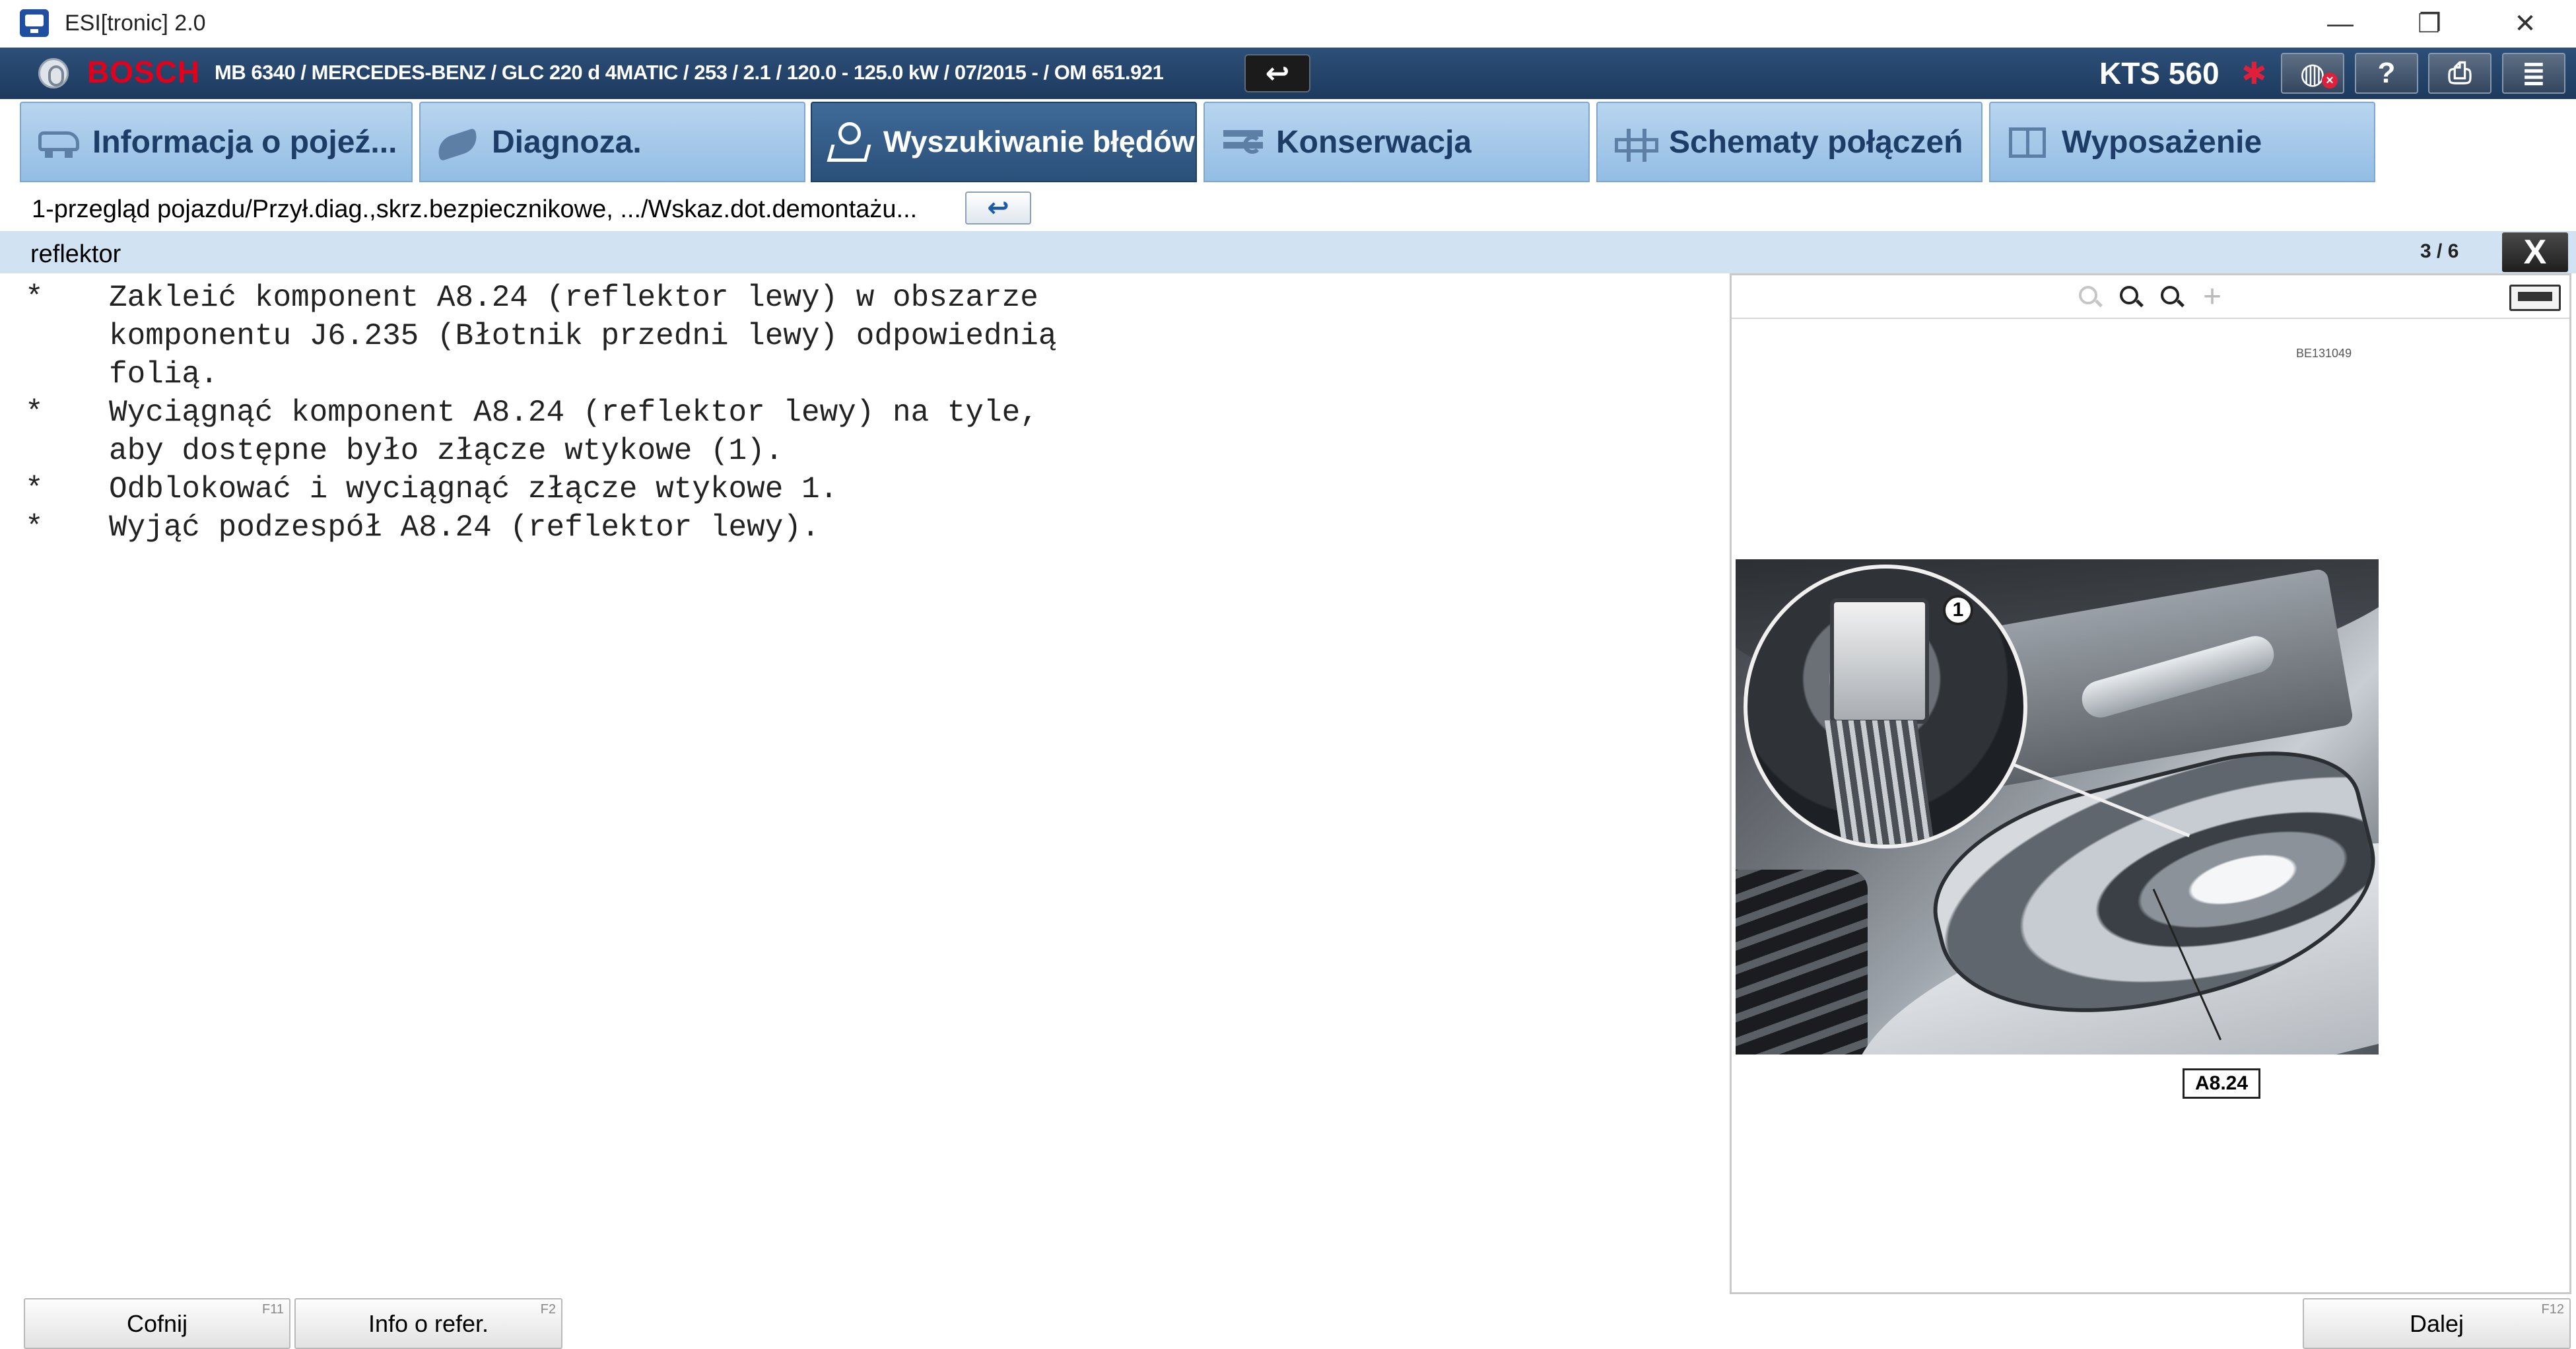  I want to click on tab-diagnosis: Diagnoza., so click(612, 142).